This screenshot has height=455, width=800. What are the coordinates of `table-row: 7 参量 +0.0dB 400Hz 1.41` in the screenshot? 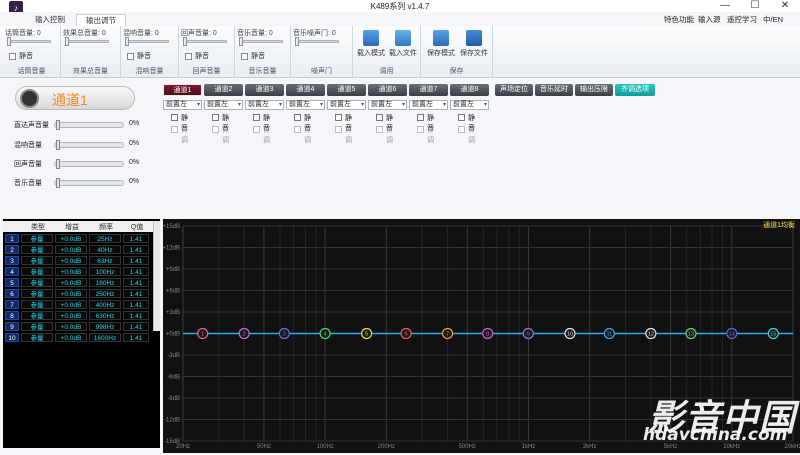 It's located at (78, 304).